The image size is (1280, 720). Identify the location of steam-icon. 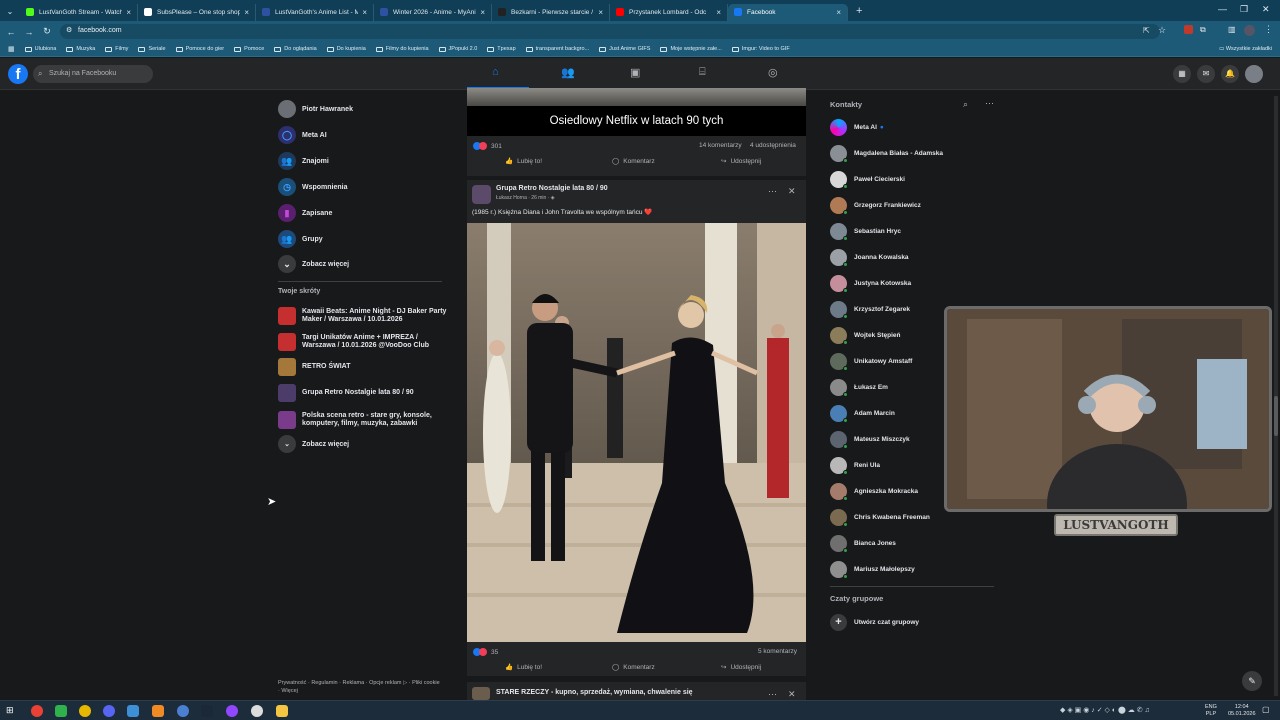
(207, 711).